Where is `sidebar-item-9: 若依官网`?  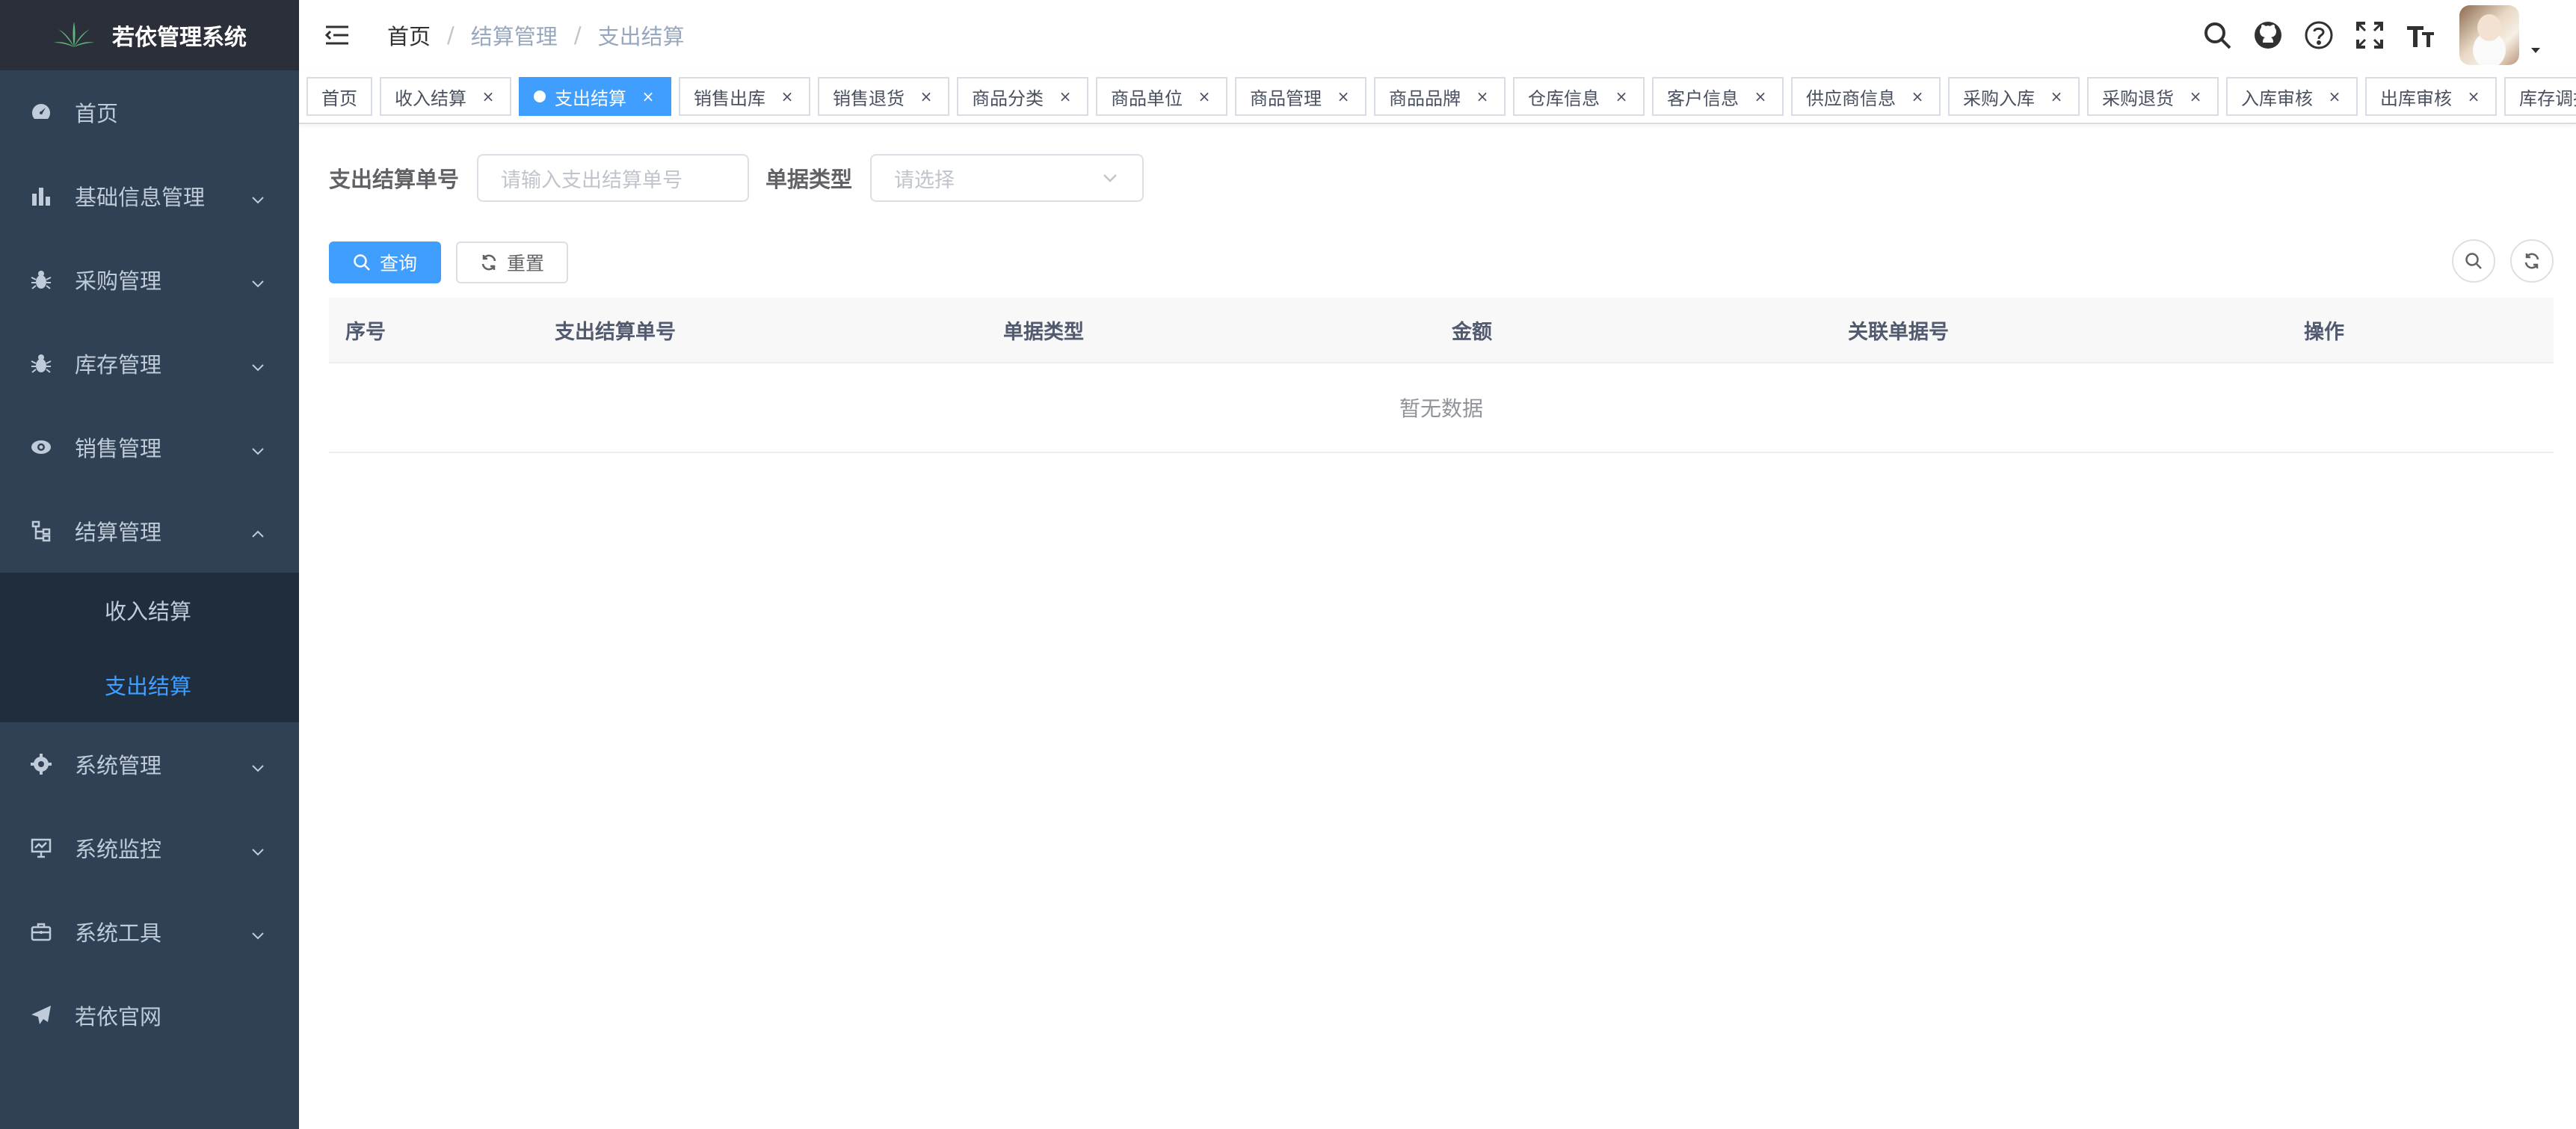 sidebar-item-9: 若依官网 is located at coordinates (149, 1015).